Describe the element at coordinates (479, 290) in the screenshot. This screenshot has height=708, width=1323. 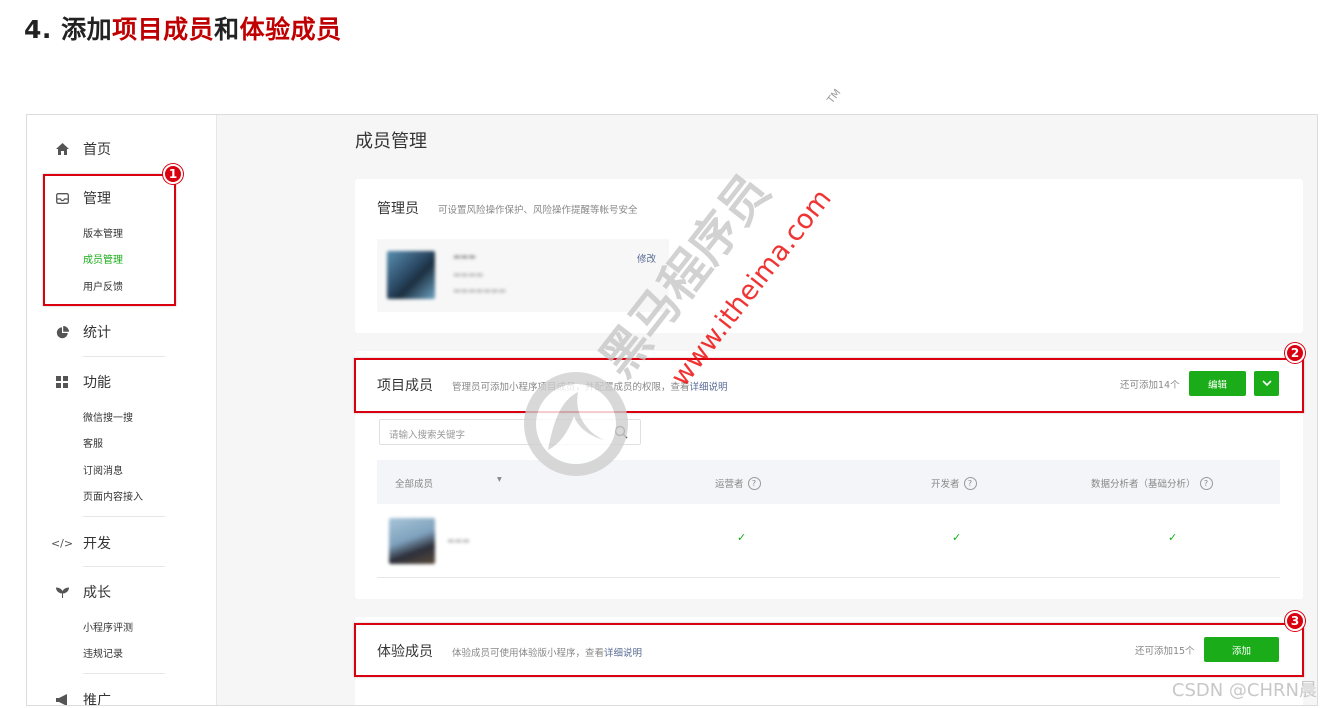
I see `admin-date-blurred: ▬▬▬▬▬▬▬` at that location.